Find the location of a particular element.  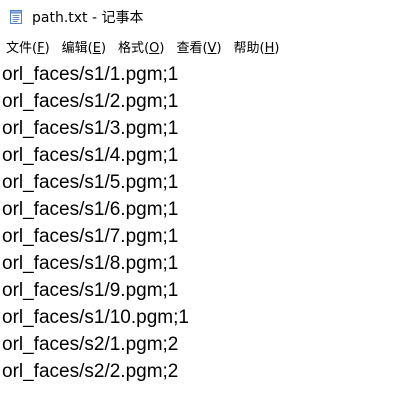

menu-format-label: 格式 is located at coordinates (131, 48).